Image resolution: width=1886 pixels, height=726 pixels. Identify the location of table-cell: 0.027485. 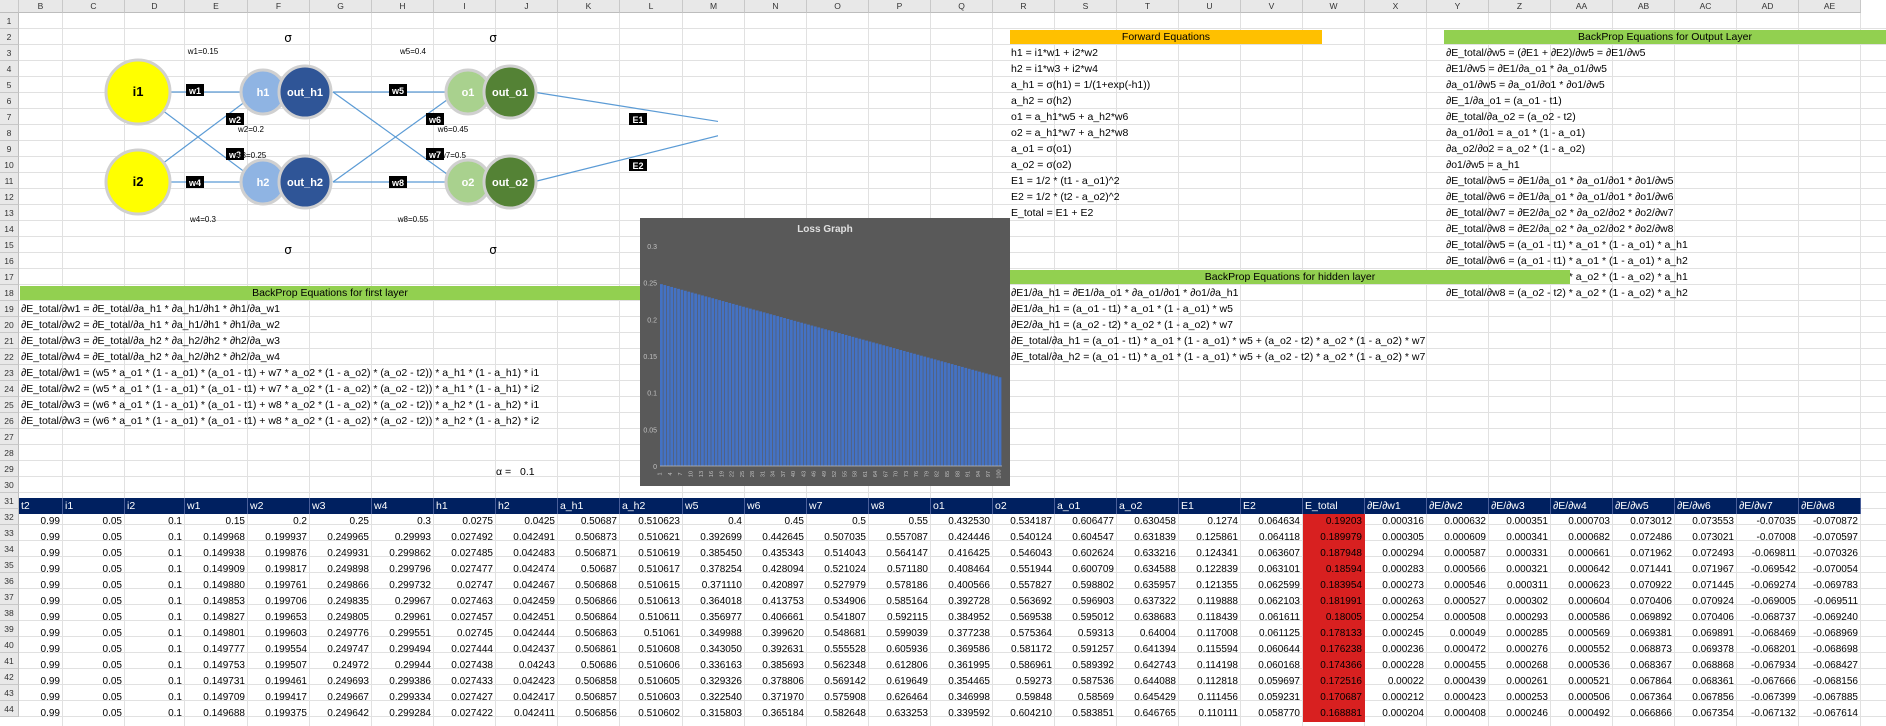
(465, 554).